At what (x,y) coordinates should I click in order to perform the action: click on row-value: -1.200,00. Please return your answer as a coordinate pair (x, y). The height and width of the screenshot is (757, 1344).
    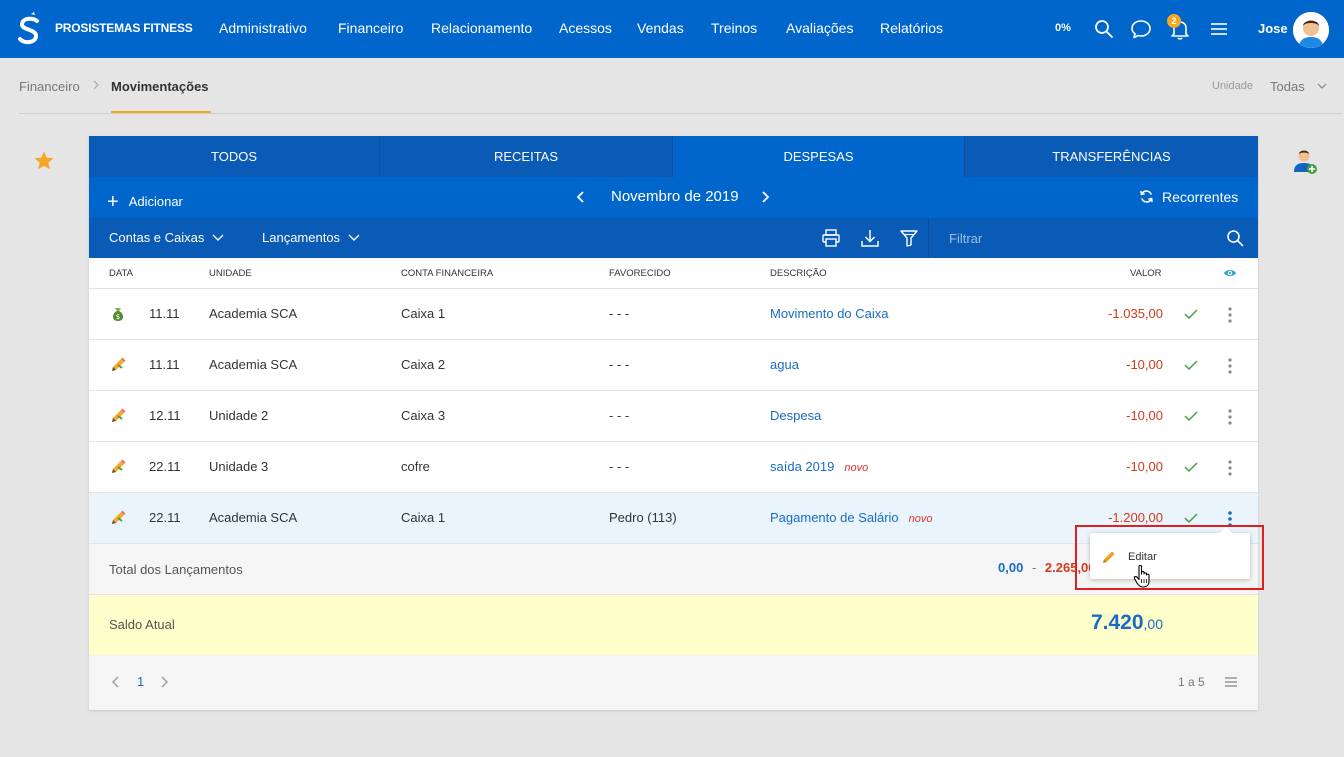
    Looking at the image, I should click on (1135, 517).